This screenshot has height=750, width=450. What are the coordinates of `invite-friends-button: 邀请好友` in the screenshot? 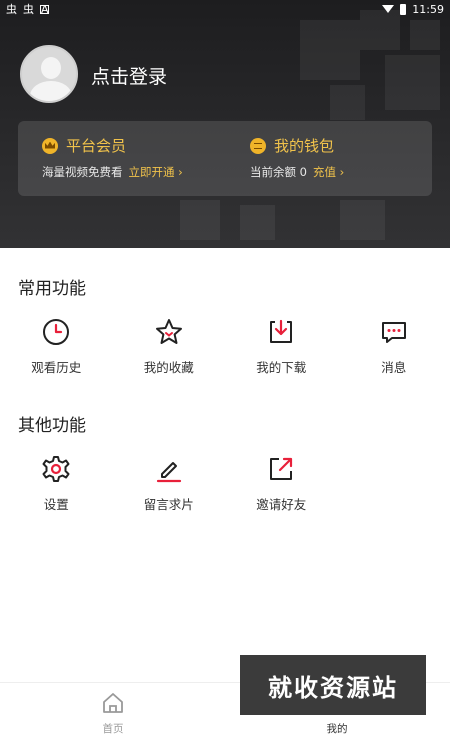 It's located at (281, 483).